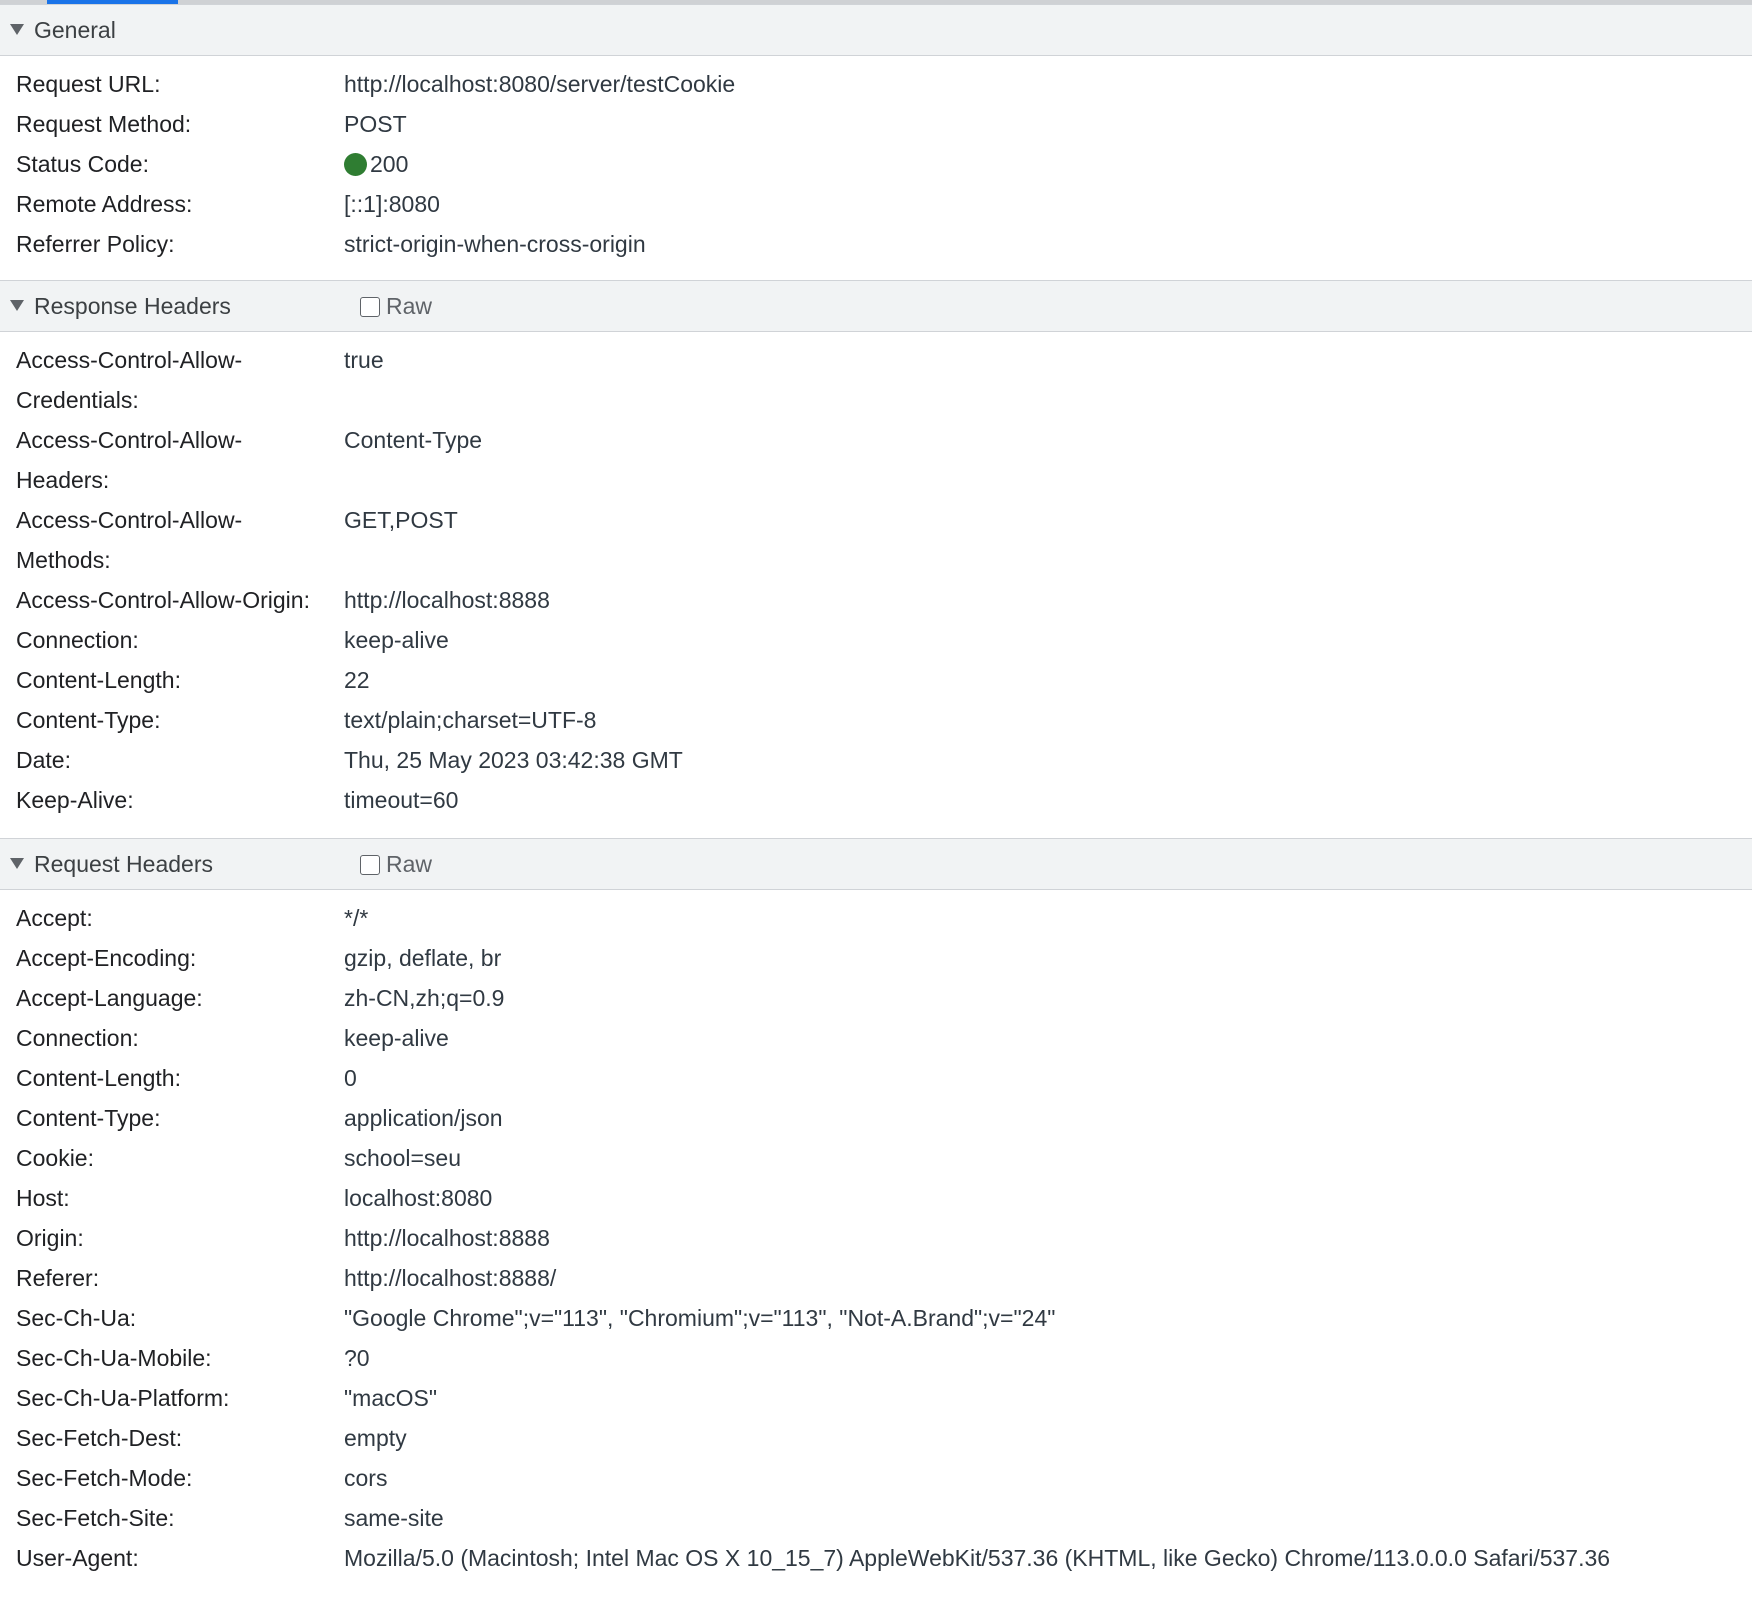  Describe the element at coordinates (95, 1518) in the screenshot. I see `header-name: Sec-Fetch-Site:` at that location.